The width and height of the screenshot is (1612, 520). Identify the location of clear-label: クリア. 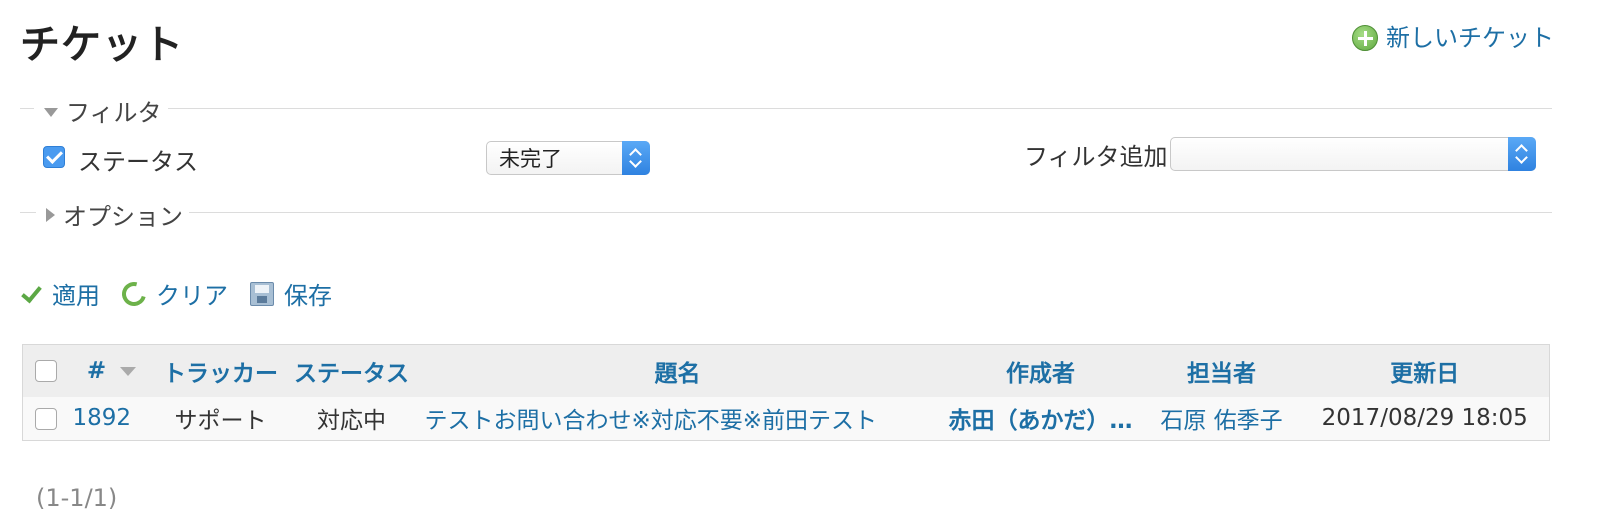
(192, 296).